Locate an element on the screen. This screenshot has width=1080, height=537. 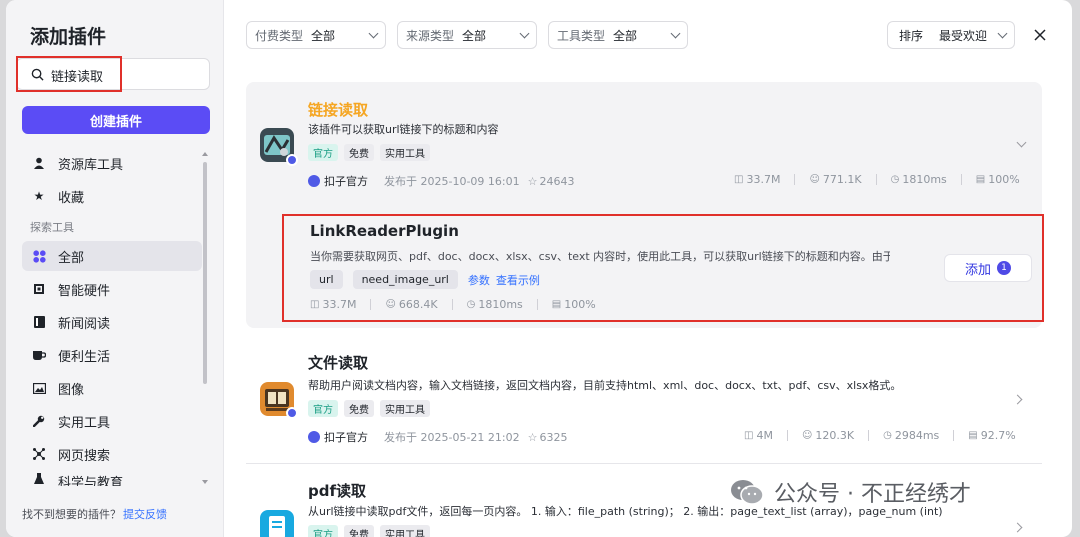
chip-icon is located at coordinates (39, 289).